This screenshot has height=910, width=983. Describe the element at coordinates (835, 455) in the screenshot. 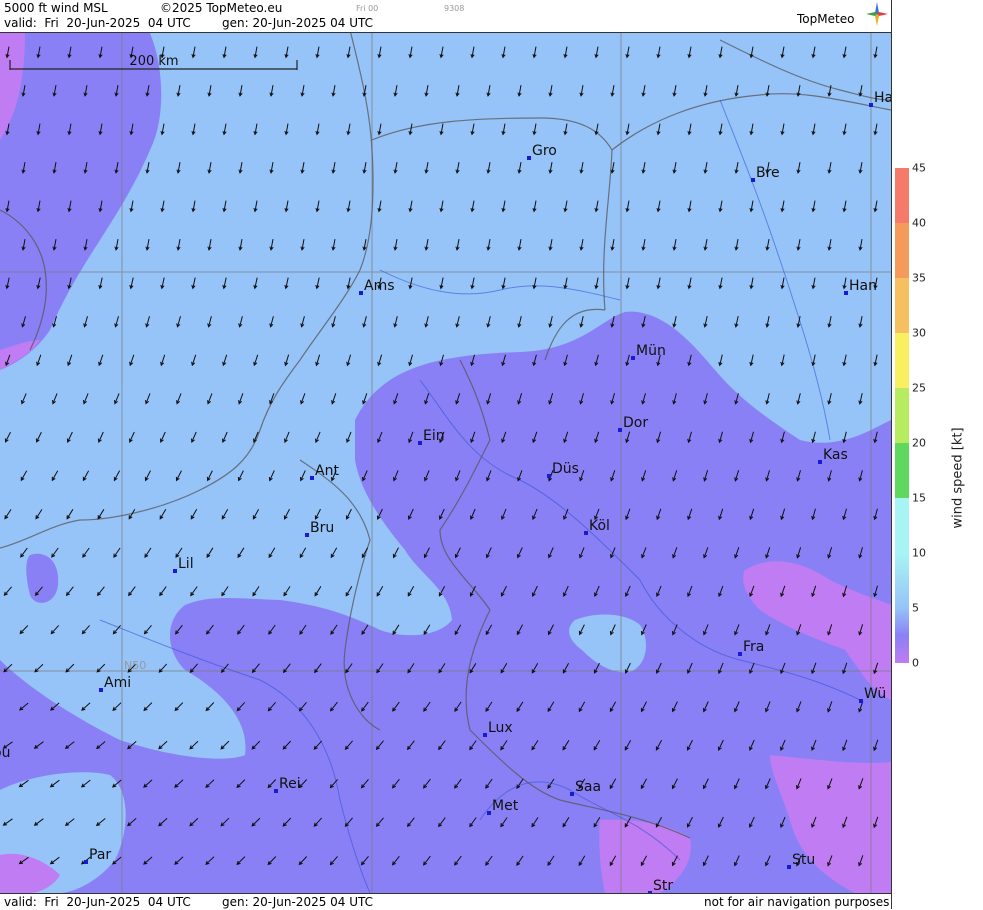

I see `city-label: Kas` at that location.